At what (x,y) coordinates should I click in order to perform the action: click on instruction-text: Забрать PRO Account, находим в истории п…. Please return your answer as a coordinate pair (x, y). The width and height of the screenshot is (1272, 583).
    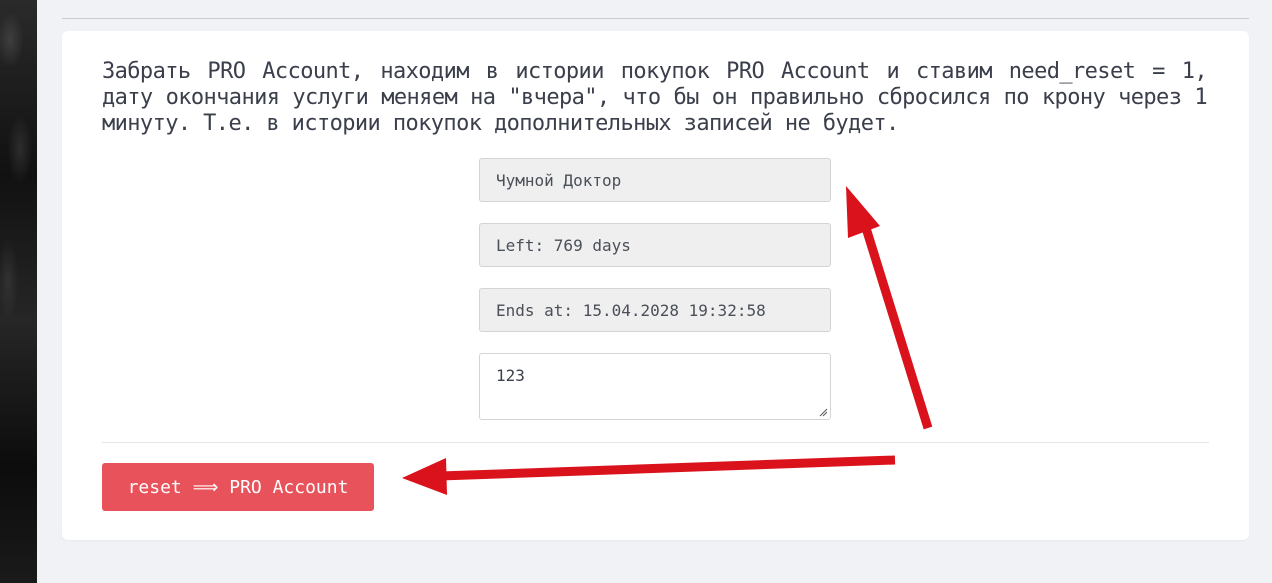
    Looking at the image, I should click on (655, 97).